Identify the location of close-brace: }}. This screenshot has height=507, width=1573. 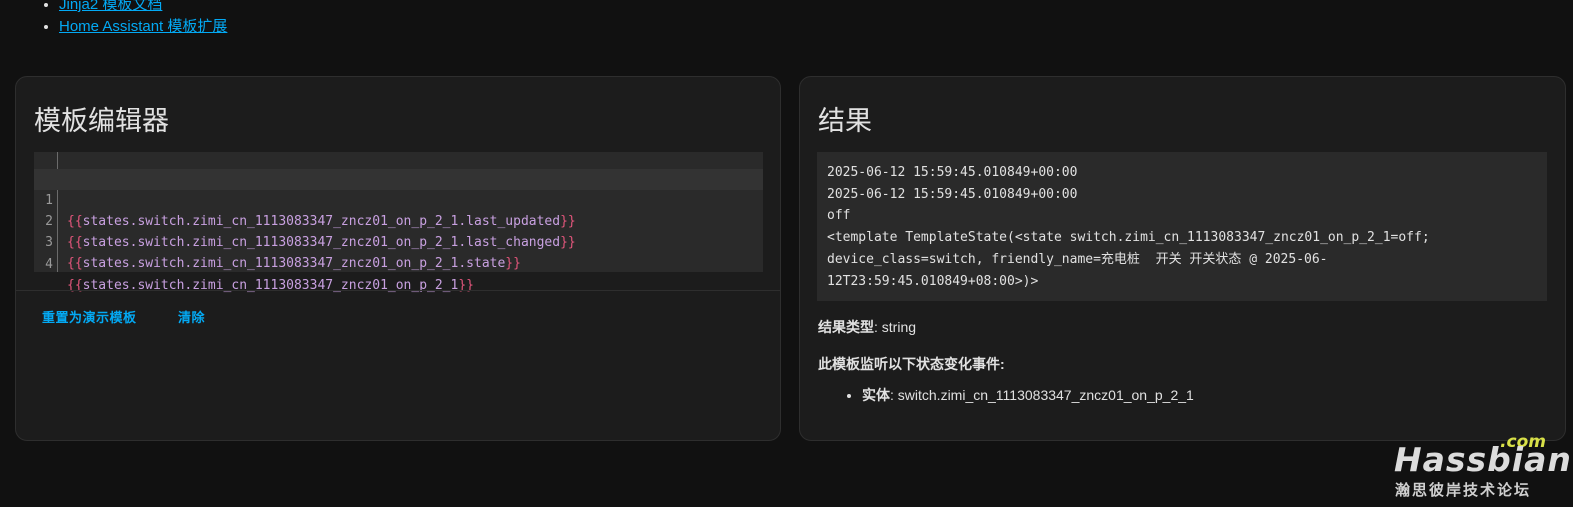
(513, 263).